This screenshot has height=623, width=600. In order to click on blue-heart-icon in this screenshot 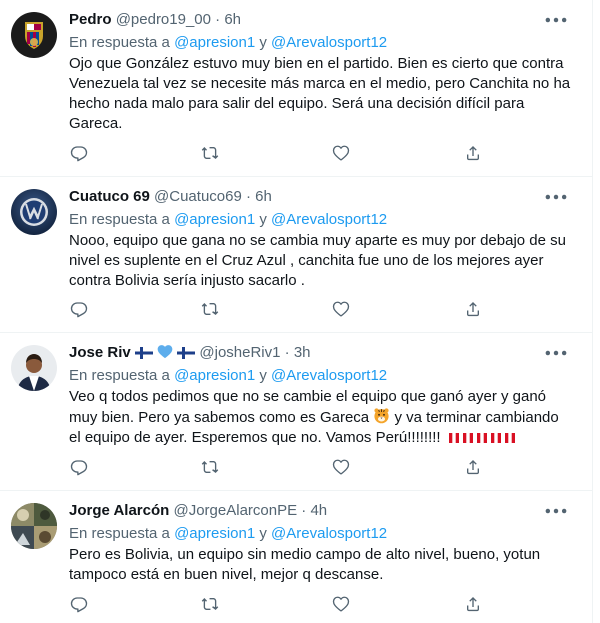, I will do `click(165, 352)`.